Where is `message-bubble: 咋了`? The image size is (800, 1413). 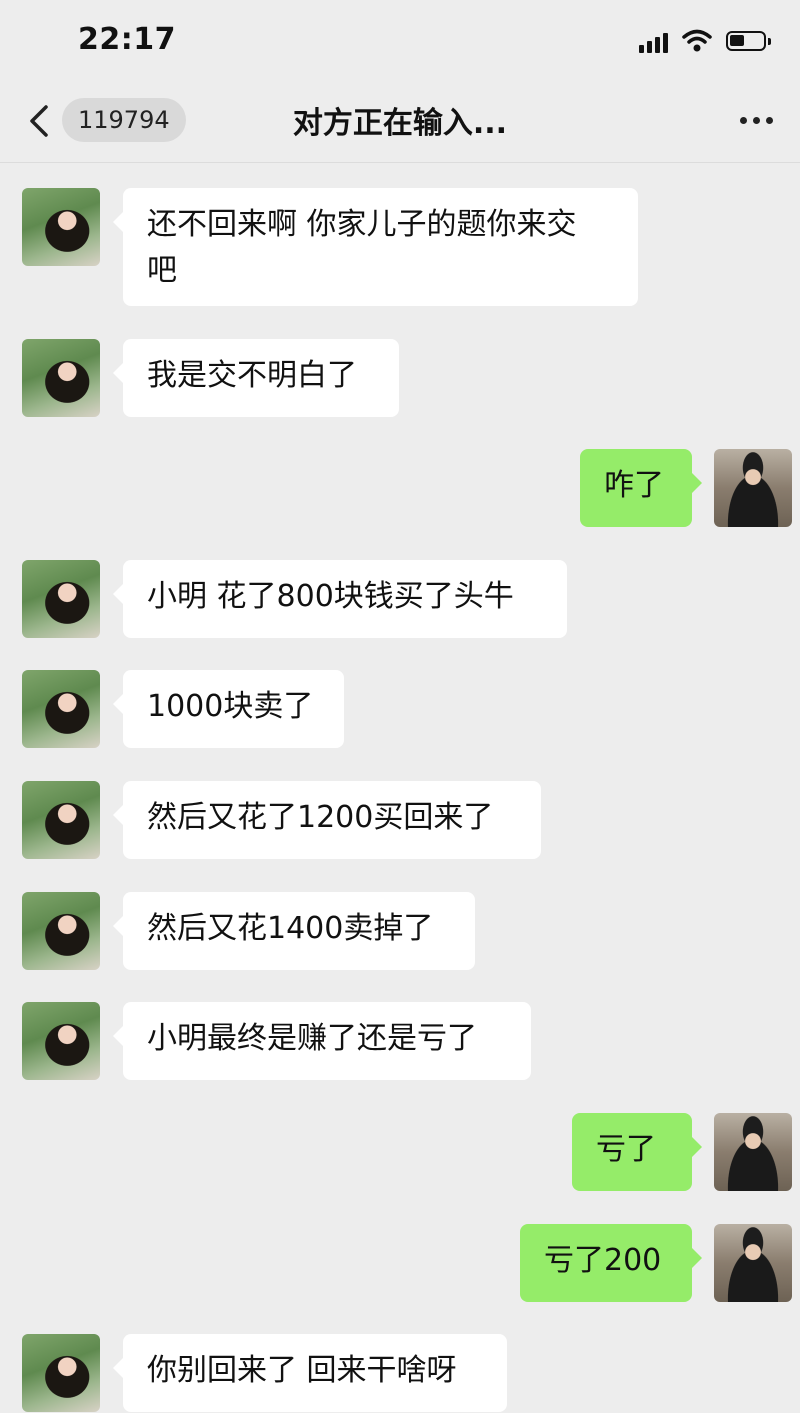
message-bubble: 咋了 is located at coordinates (641, 488).